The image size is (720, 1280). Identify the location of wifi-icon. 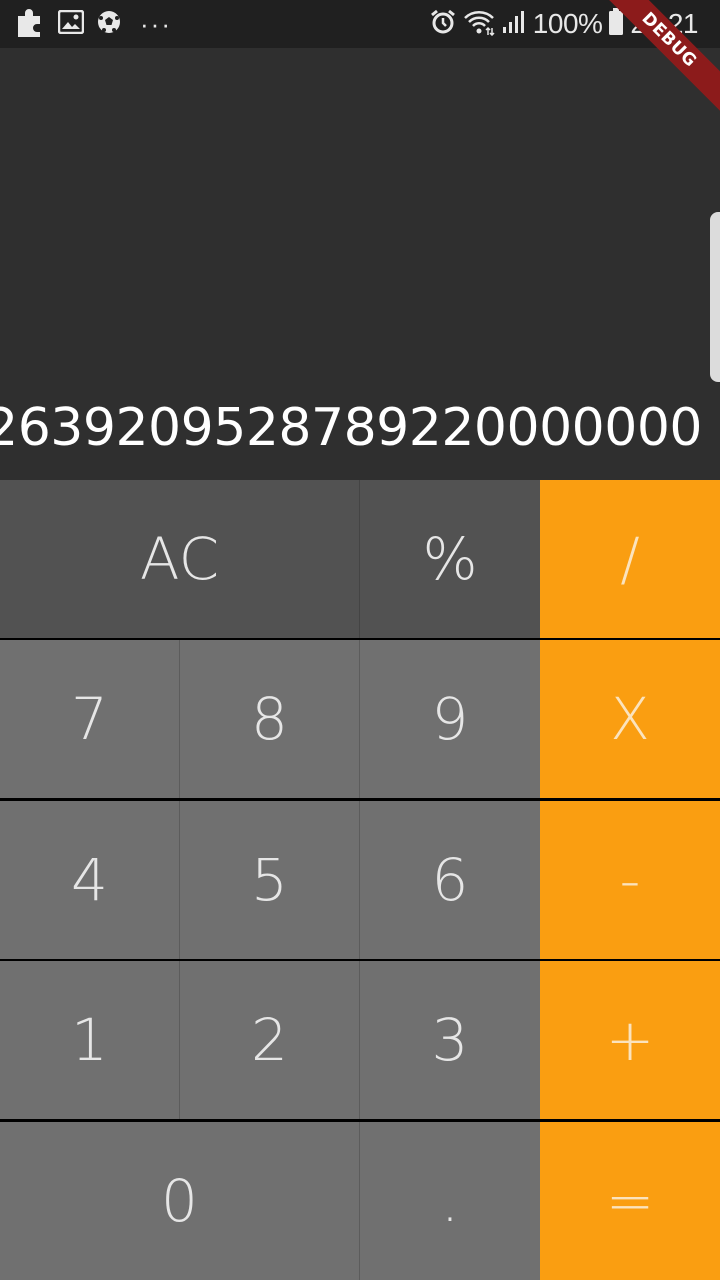
(479, 24).